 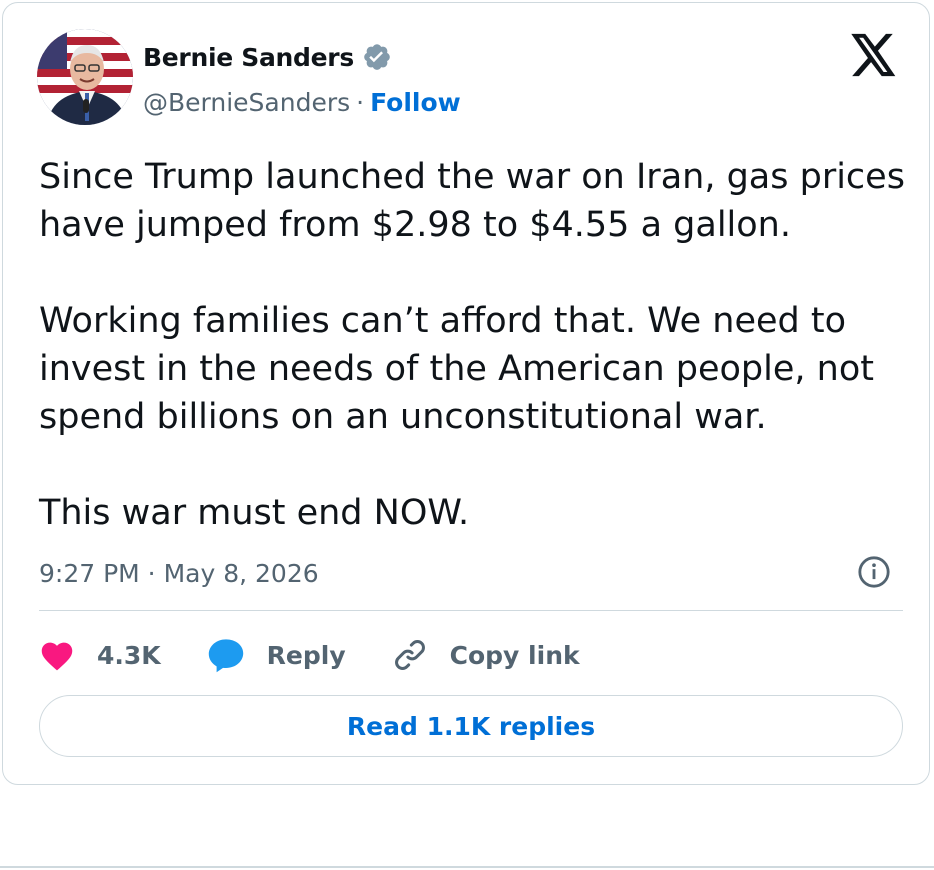 I want to click on author-name: Bernie Sanders, so click(x=248, y=57).